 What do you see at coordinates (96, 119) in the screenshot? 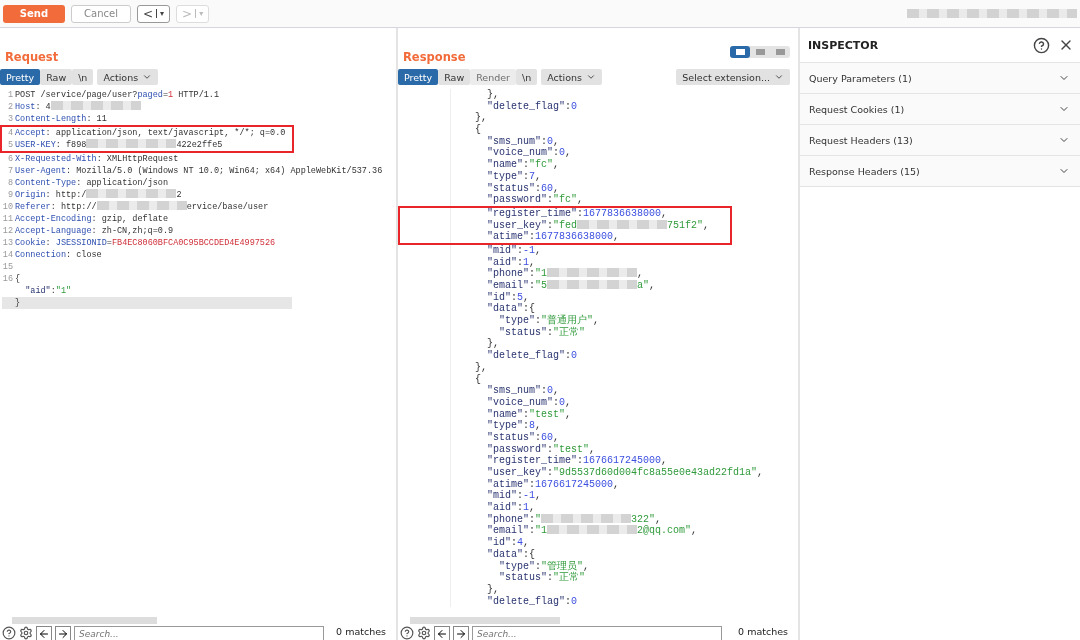
I see `code-text: : 11` at bounding box center [96, 119].